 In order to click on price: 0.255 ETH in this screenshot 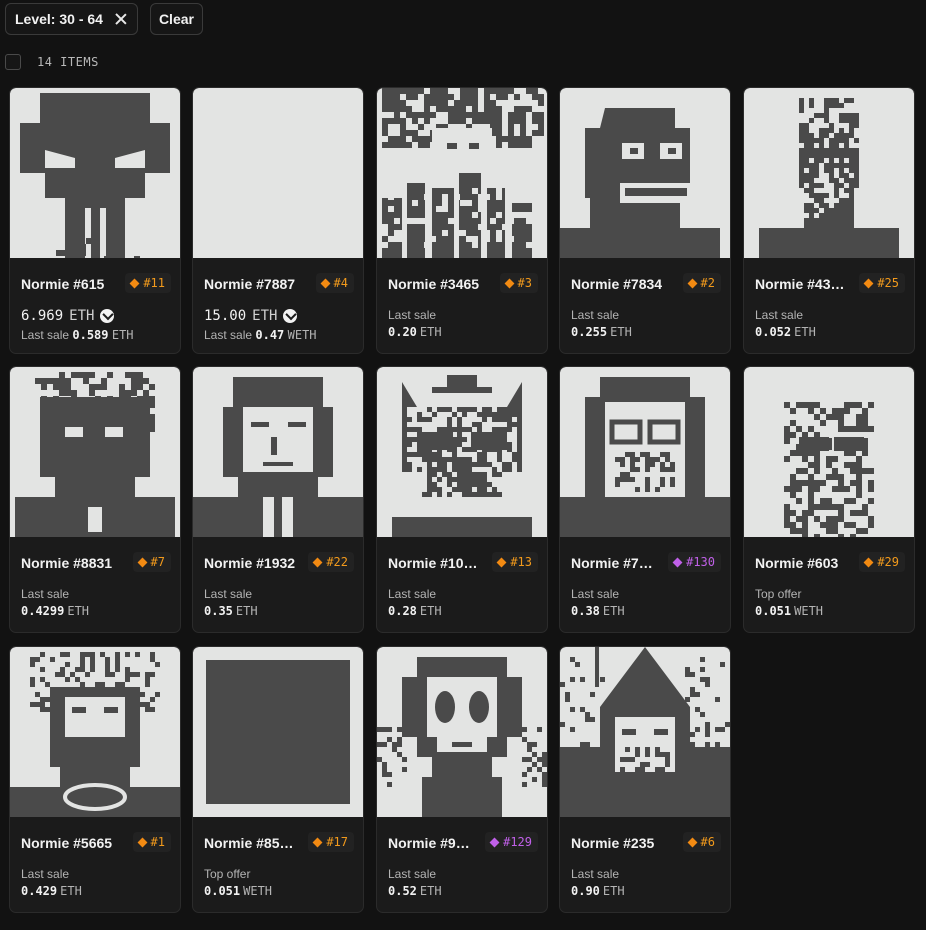, I will do `click(601, 332)`.